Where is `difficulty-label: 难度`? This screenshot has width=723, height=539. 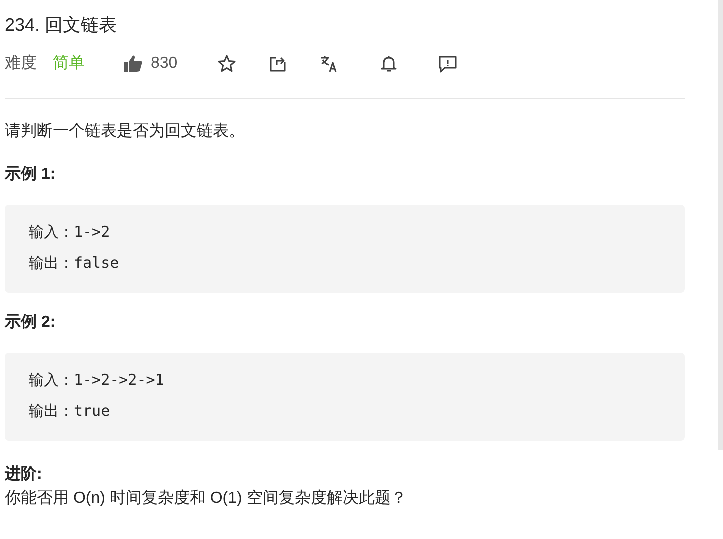 difficulty-label: 难度 is located at coordinates (21, 64).